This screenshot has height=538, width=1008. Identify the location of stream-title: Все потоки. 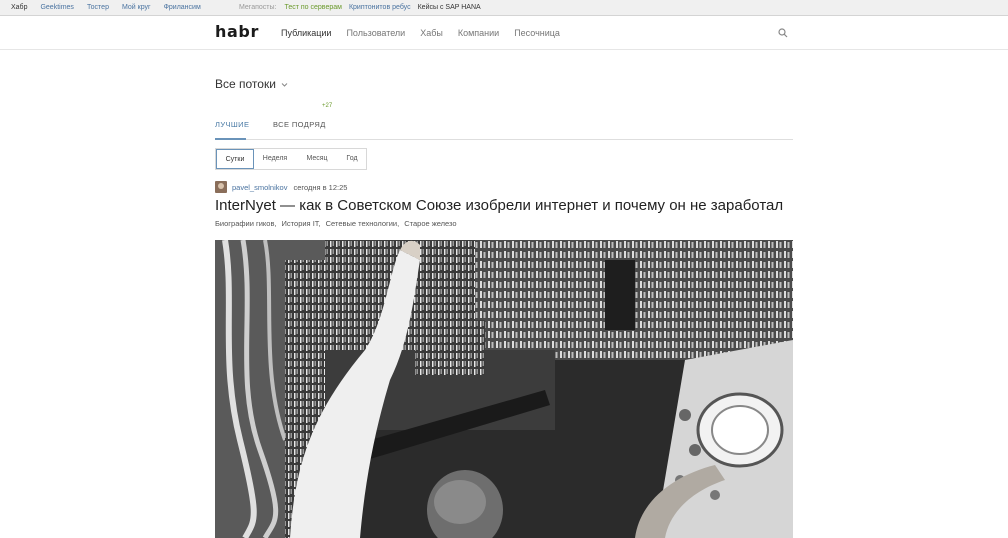
(245, 84).